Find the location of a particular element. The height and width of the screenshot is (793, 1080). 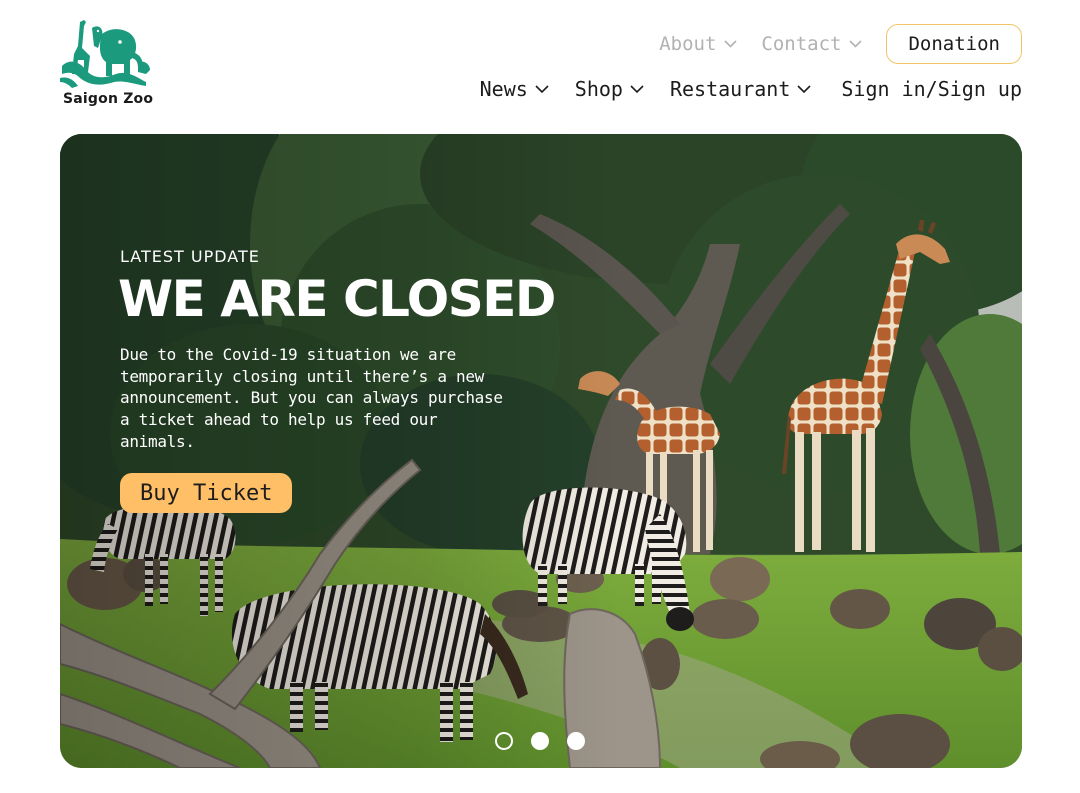

nav-news-label: News is located at coordinates (503, 89).